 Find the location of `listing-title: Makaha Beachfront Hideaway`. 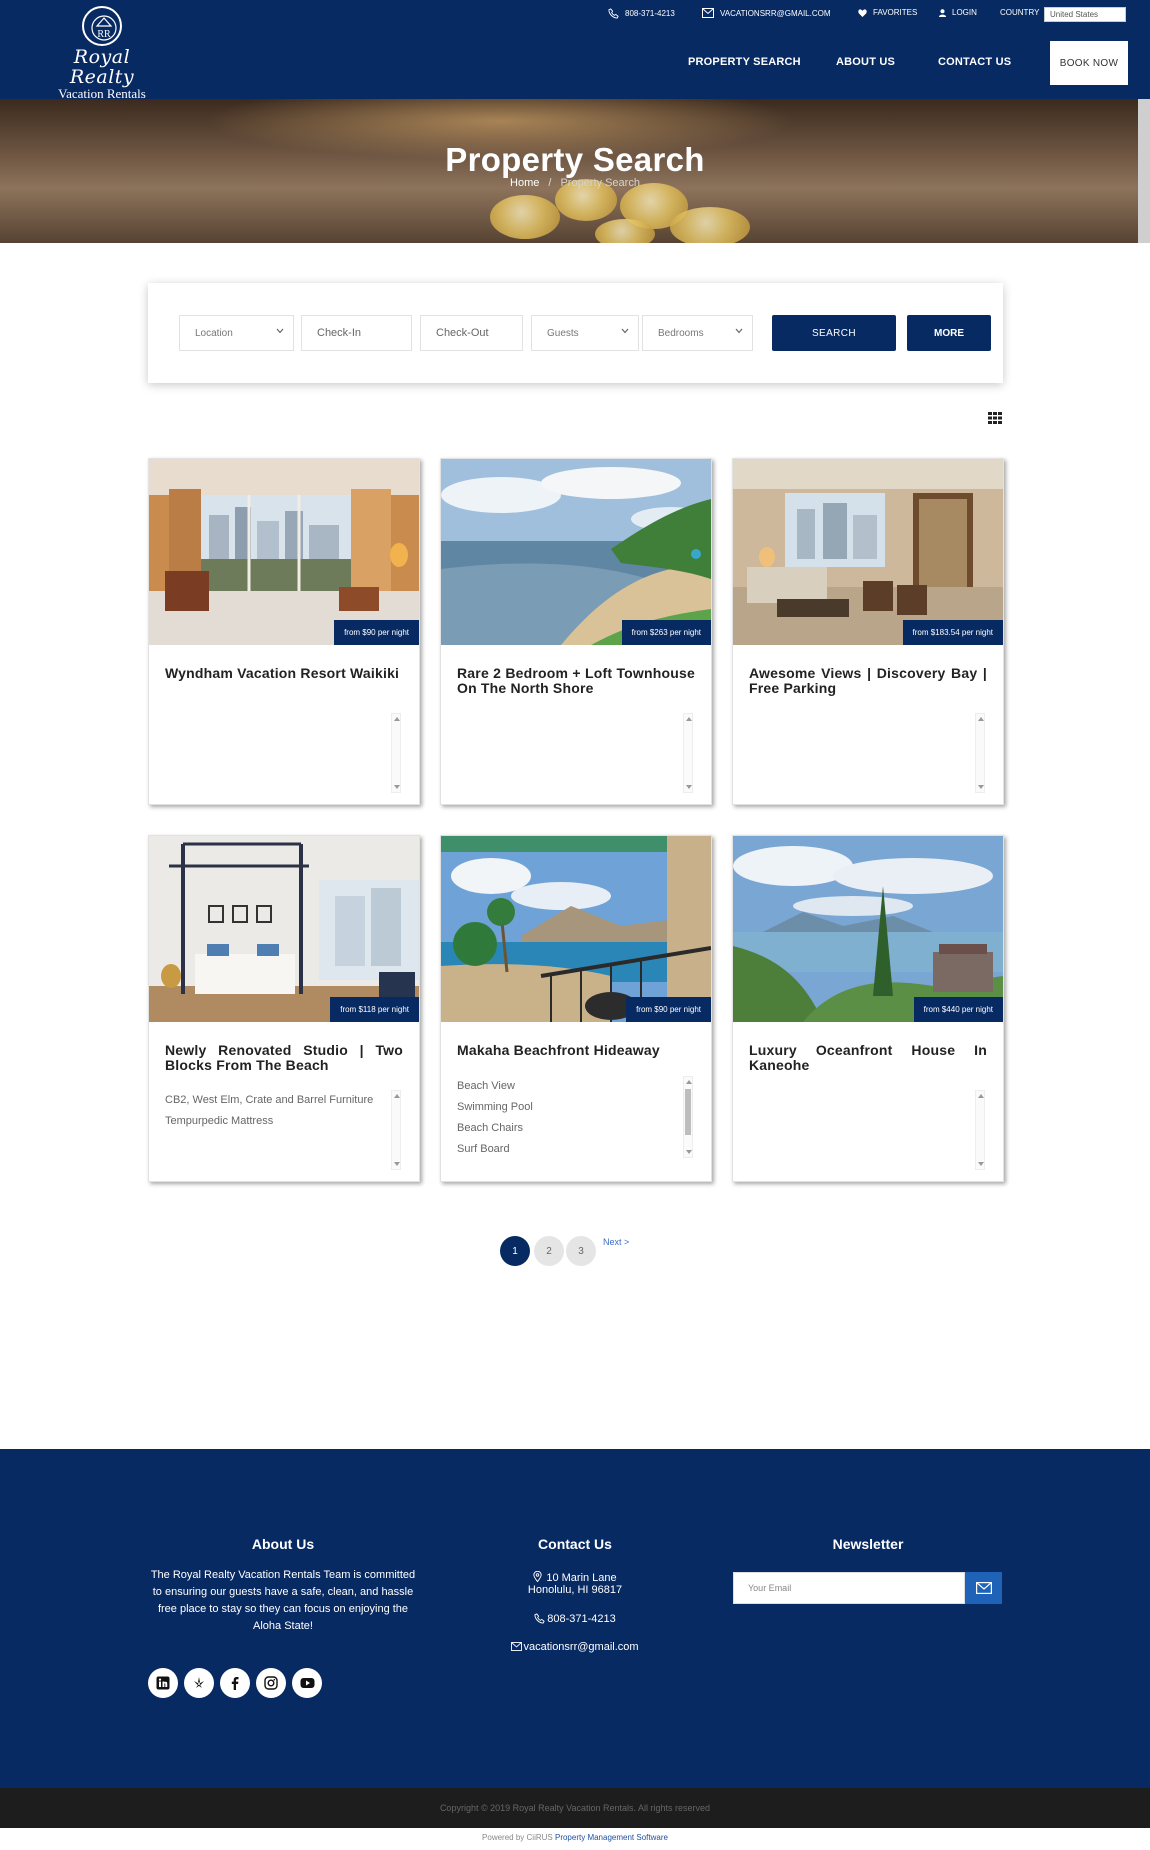

listing-title: Makaha Beachfront Hideaway is located at coordinates (576, 1050).